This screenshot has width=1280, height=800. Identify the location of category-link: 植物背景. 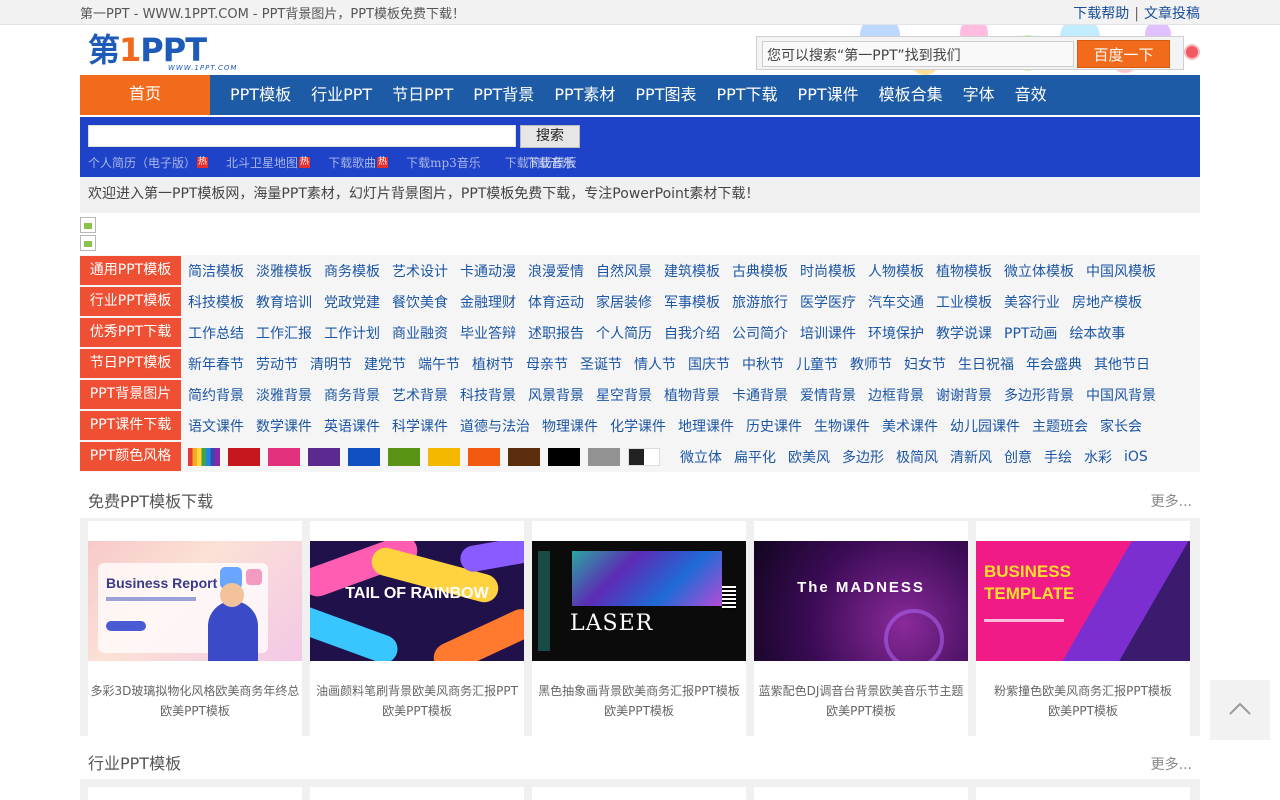
(692, 395).